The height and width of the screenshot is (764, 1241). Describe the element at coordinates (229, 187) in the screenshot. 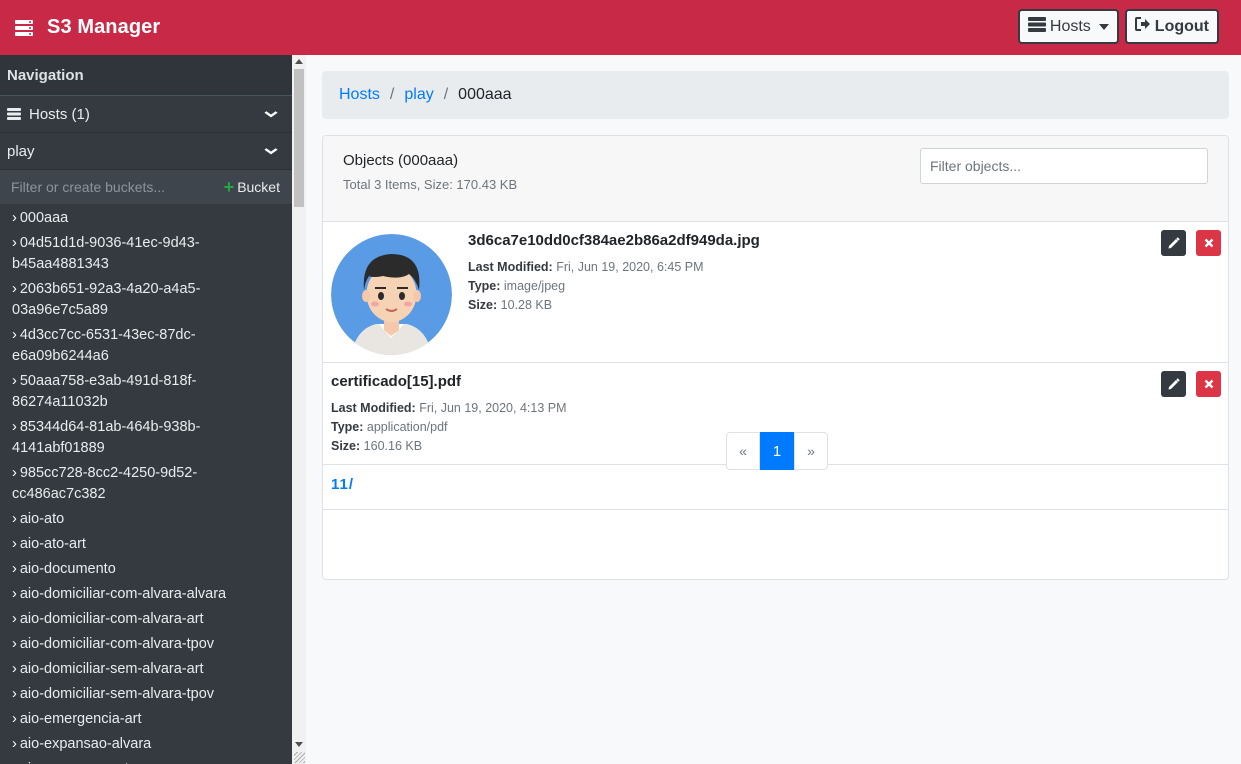

I see `plus-icon: +` at that location.